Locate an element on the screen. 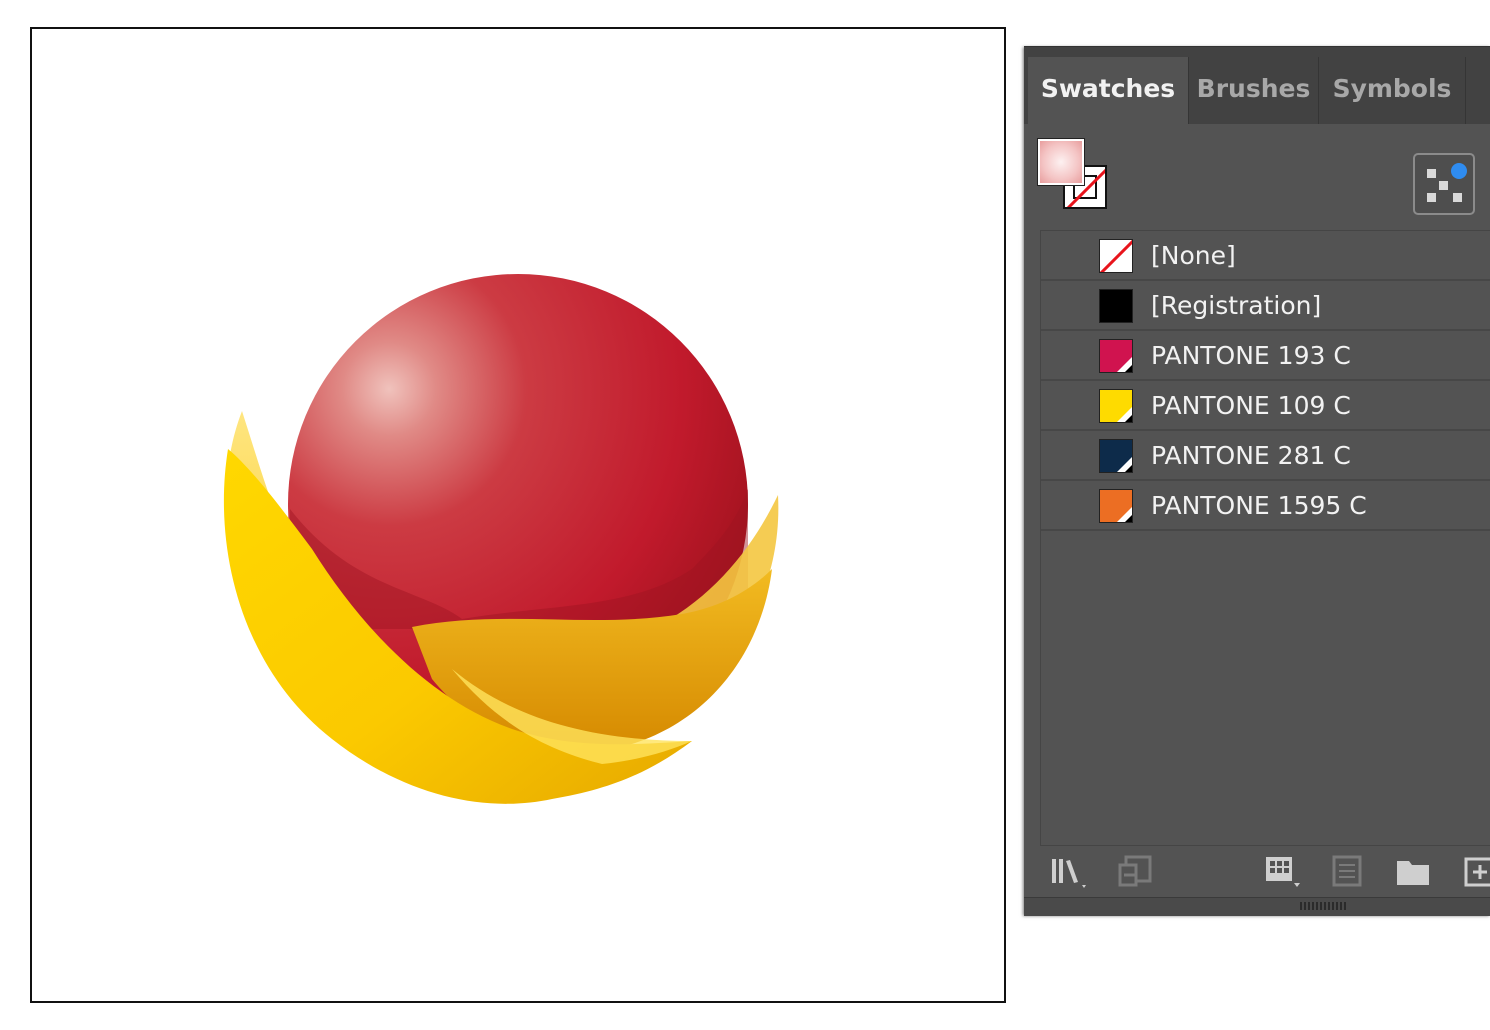 The width and height of the screenshot is (1490, 1030). panel-resize-handle is located at coordinates (1257, 906).